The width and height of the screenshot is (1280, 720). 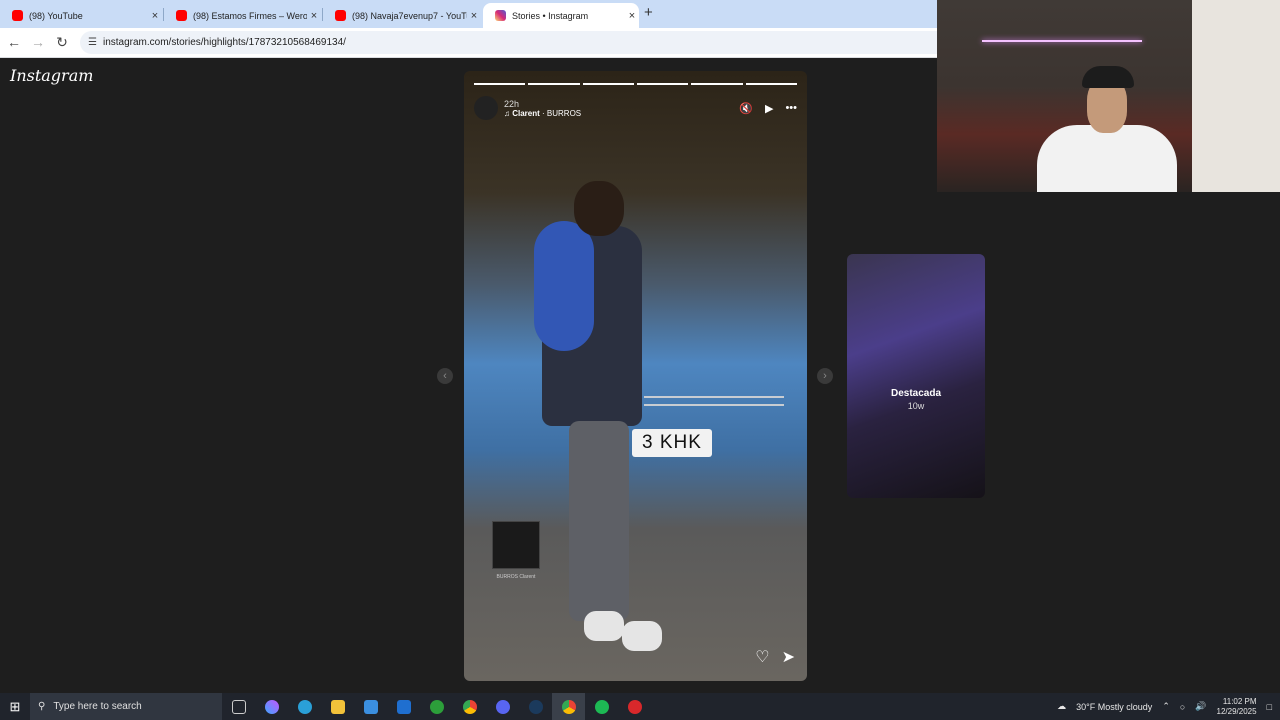 I want to click on new-tab-button: +, so click(x=648, y=12).